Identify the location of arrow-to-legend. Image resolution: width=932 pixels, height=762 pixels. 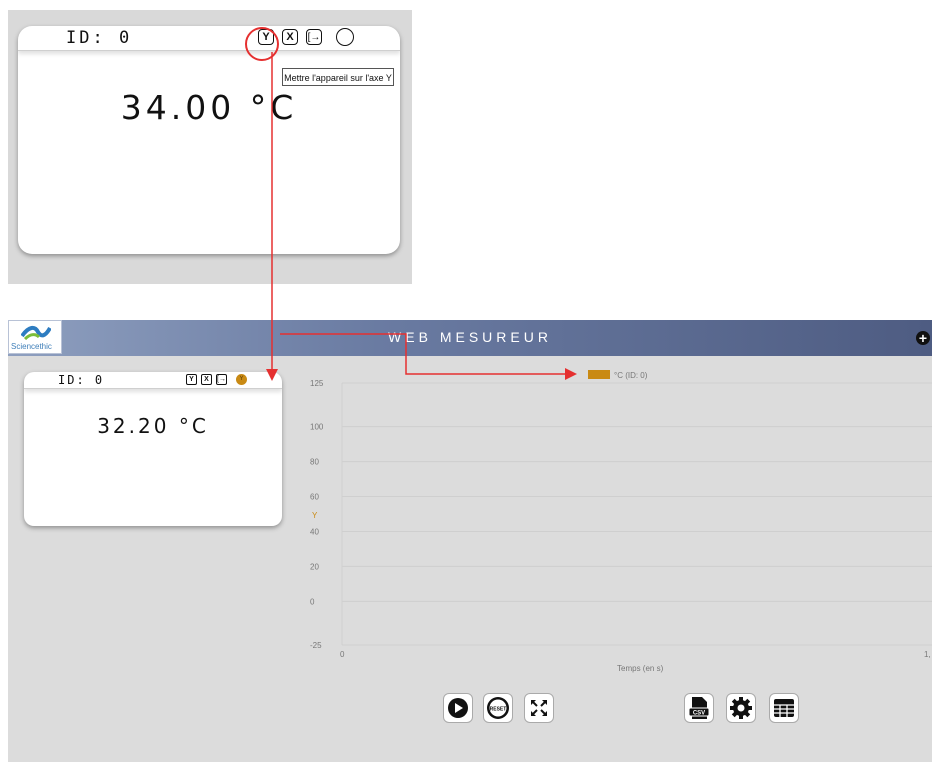
(428, 356).